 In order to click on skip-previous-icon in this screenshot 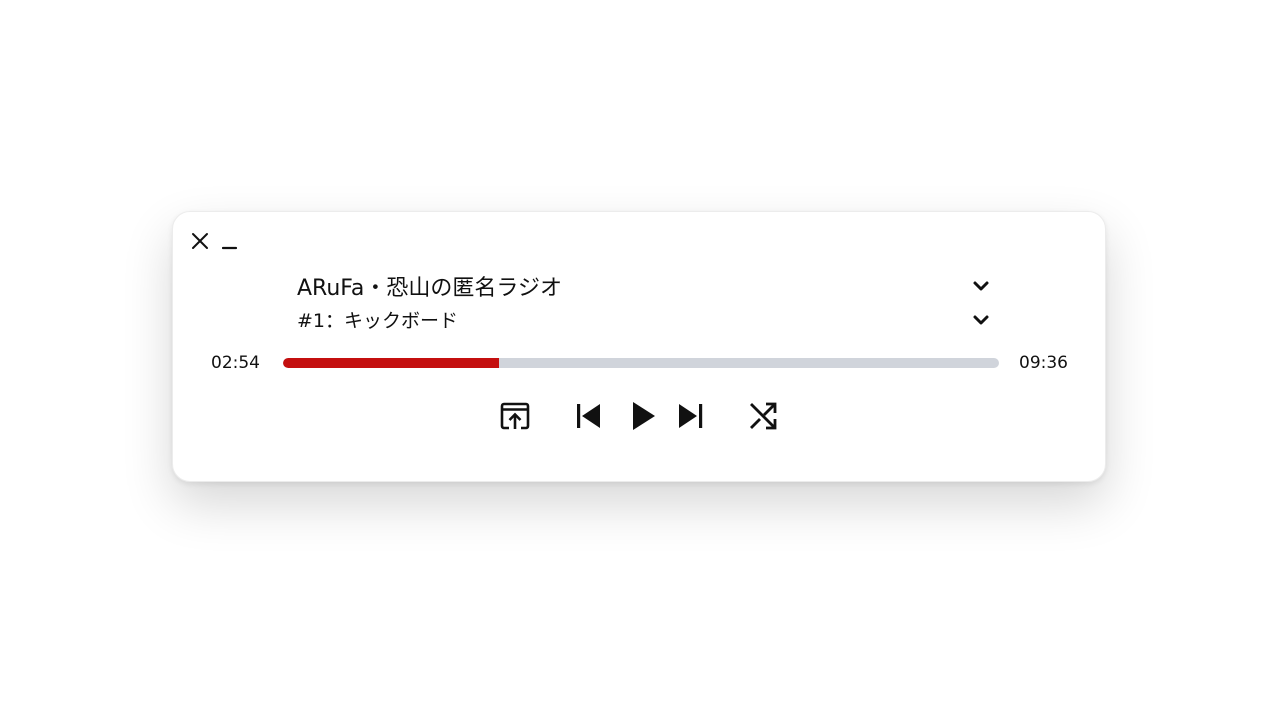, I will do `click(588, 416)`.